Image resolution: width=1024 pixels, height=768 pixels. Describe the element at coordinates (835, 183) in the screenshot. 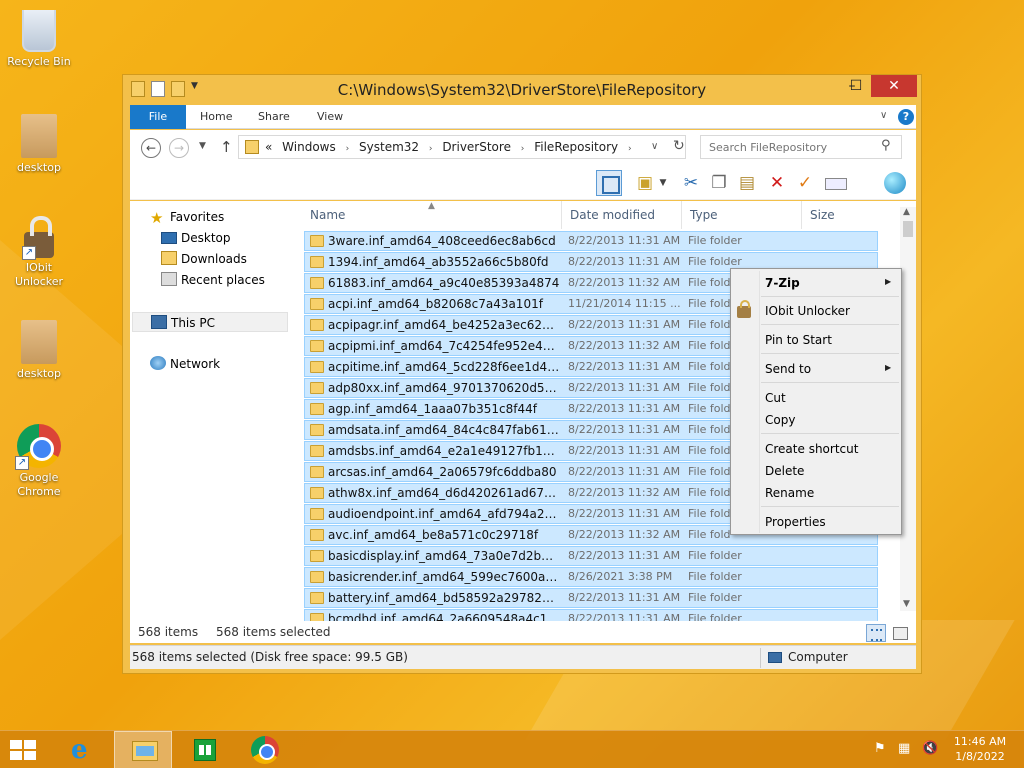

I see `rename-icon` at that location.